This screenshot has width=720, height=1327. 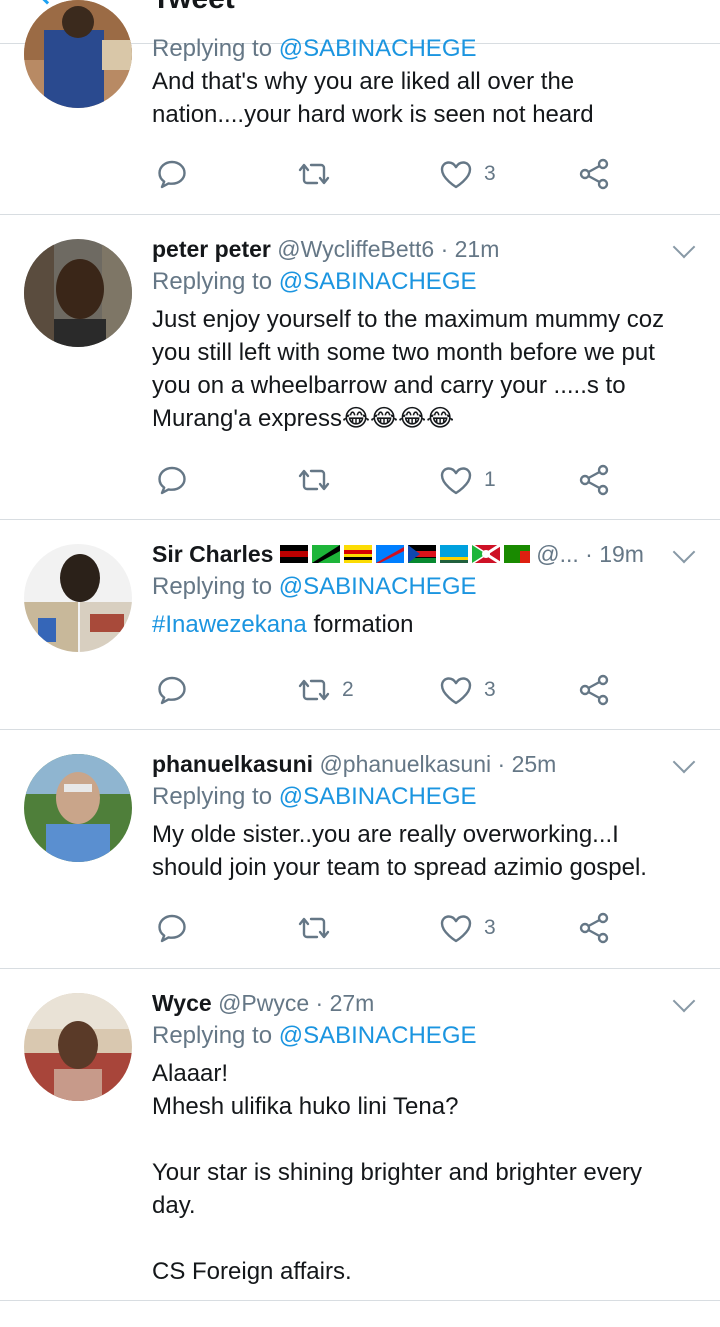 What do you see at coordinates (392, 480) in the screenshot?
I see `tweet-actions: 1` at bounding box center [392, 480].